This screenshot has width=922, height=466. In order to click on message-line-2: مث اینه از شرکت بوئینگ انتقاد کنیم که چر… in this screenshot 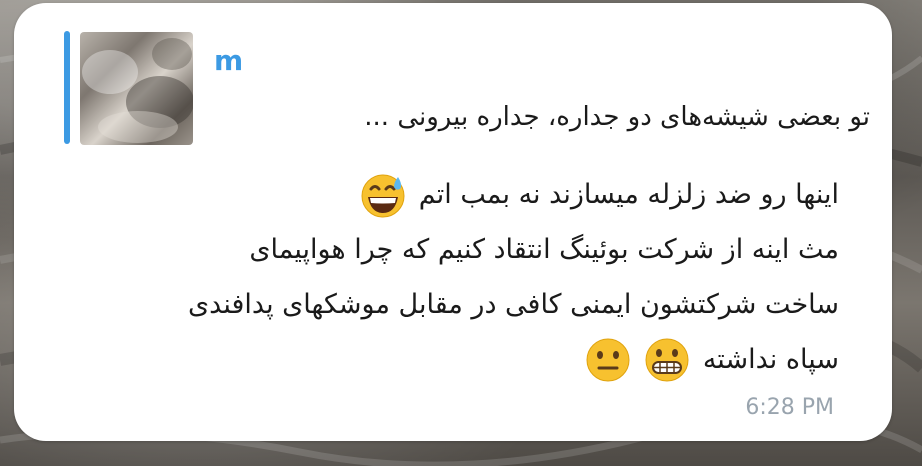, I will do `click(444, 248)`.